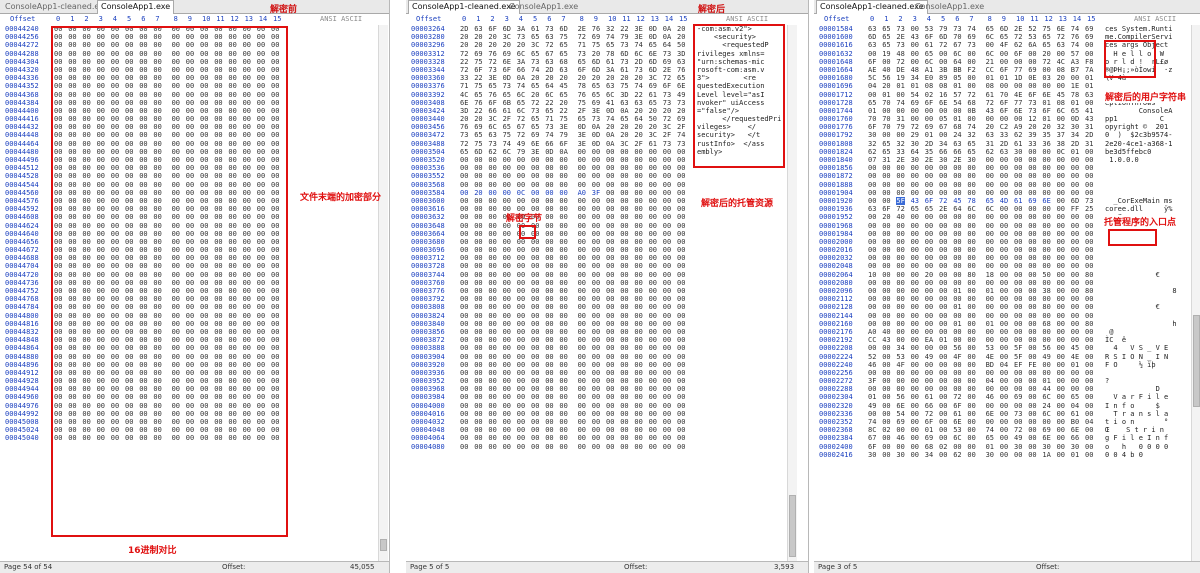 Image resolution: width=1200 pixels, height=573 pixels. Describe the element at coordinates (681, 45) in the screenshot. I see `hex-byte: 50` at that location.